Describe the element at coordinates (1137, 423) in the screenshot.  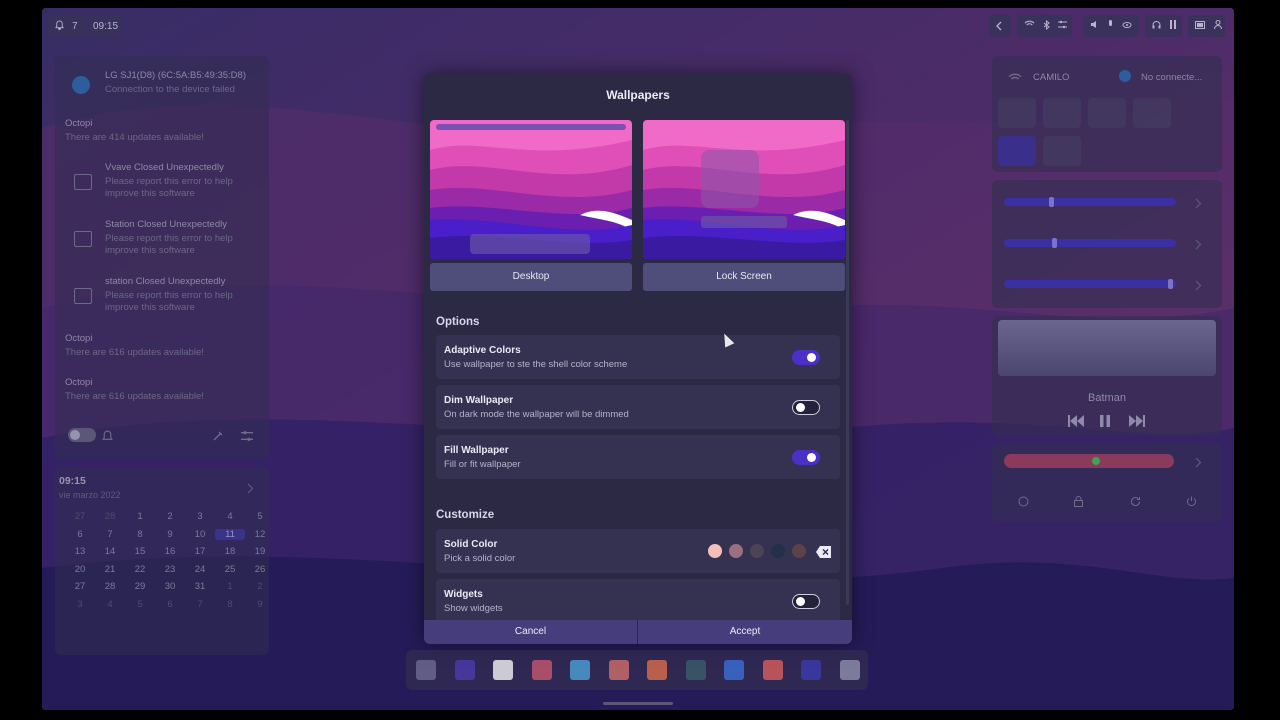
I see `next-track-icon` at that location.